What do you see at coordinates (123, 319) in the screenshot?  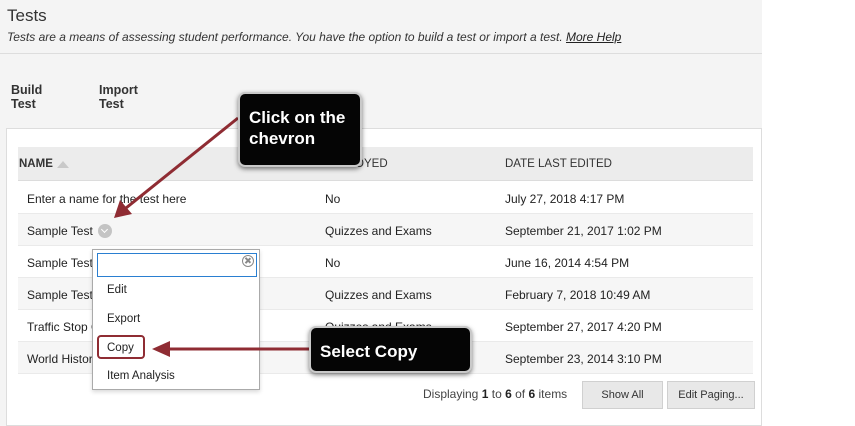 I see `menu-item-export: Export` at bounding box center [123, 319].